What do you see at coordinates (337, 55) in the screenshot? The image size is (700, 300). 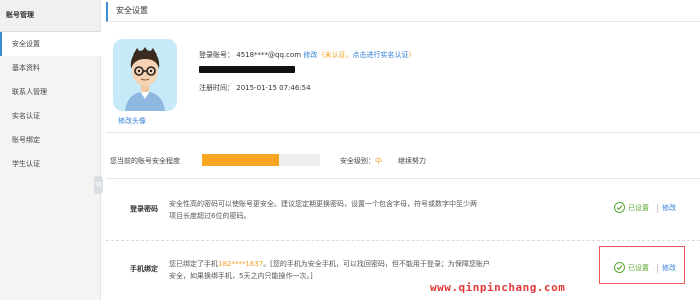 I see `unverified-label: (未认证，` at bounding box center [337, 55].